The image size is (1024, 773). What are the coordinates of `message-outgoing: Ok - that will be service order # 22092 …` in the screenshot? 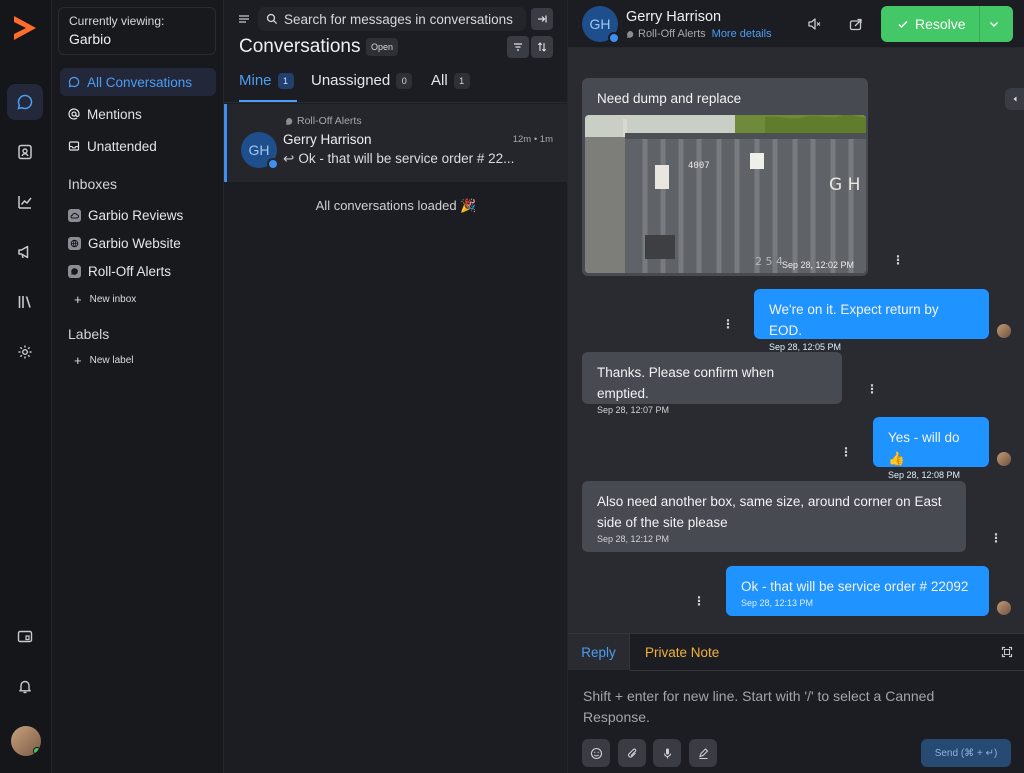 It's located at (857, 591).